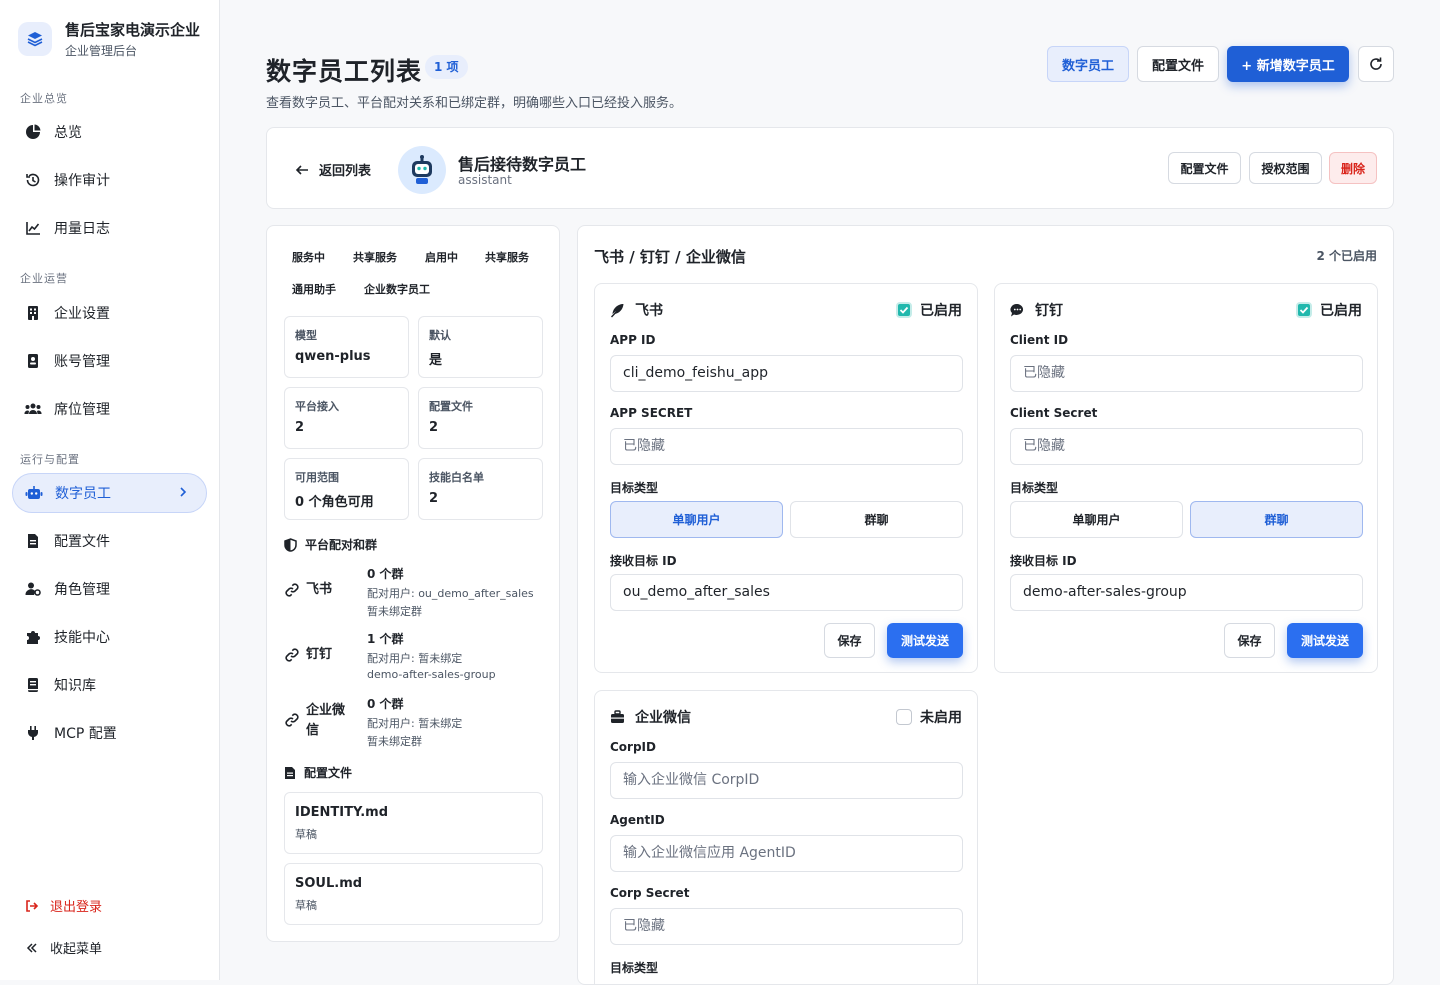 This screenshot has width=1440, height=985. I want to click on feishu-test-send-button: 测试发送, so click(925, 640).